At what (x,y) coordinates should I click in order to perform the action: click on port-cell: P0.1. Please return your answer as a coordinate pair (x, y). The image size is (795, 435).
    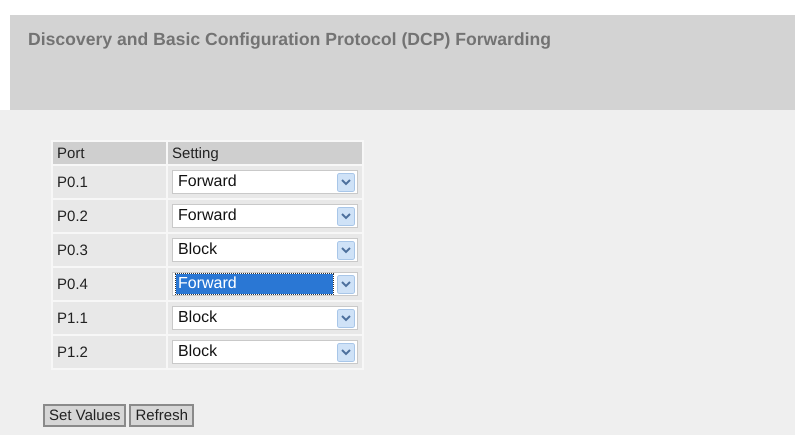
    Looking at the image, I should click on (109, 182).